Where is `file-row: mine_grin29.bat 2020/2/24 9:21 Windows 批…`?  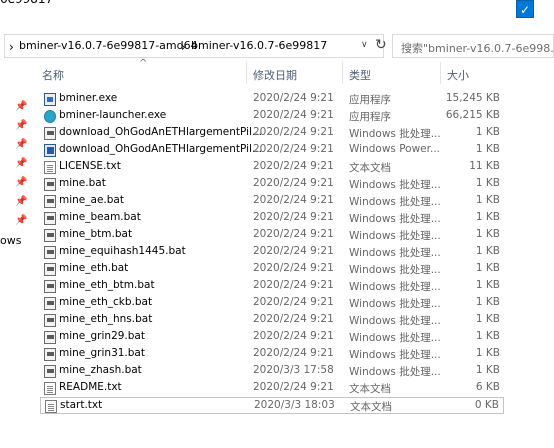
file-row: mine_grin29.bat 2020/2/24 9:21 Windows 批… is located at coordinates (272, 337).